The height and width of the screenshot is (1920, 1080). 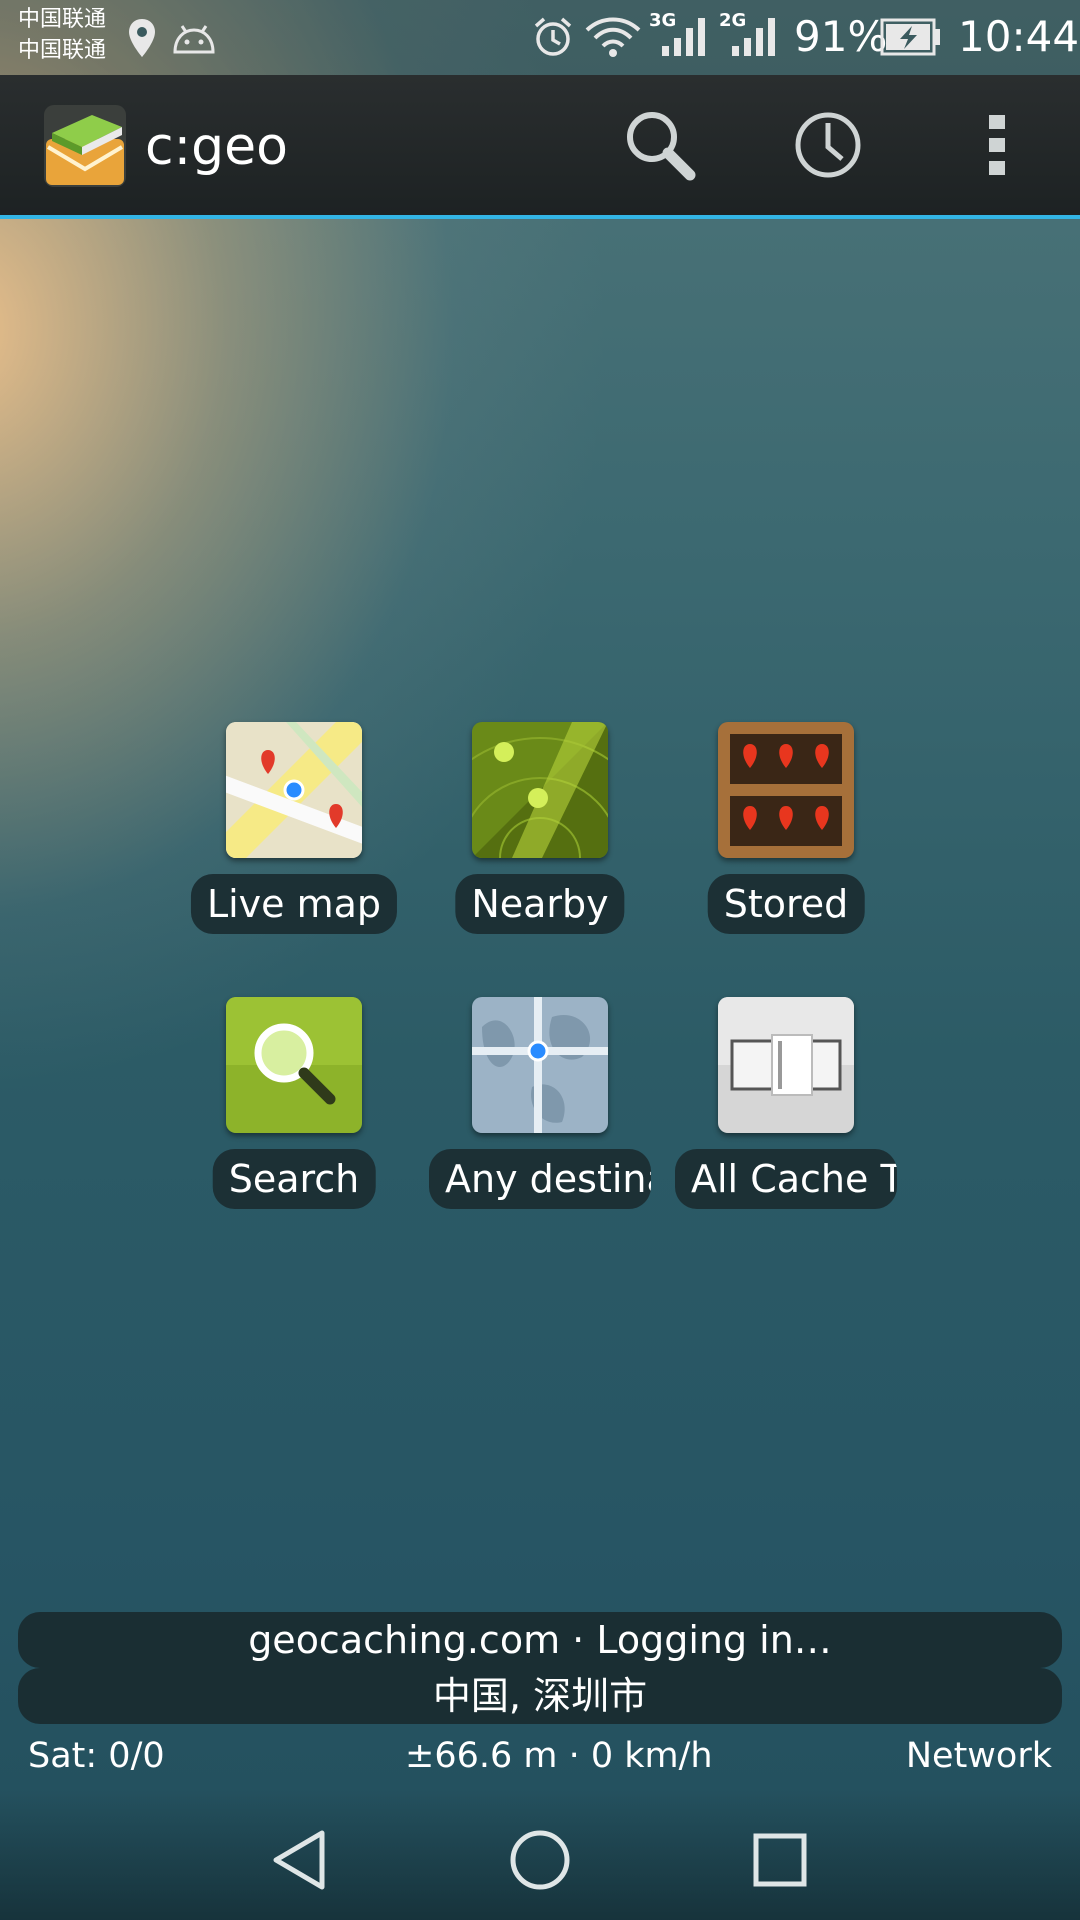 What do you see at coordinates (786, 1065) in the screenshot?
I see `cache-type-filter-icon` at bounding box center [786, 1065].